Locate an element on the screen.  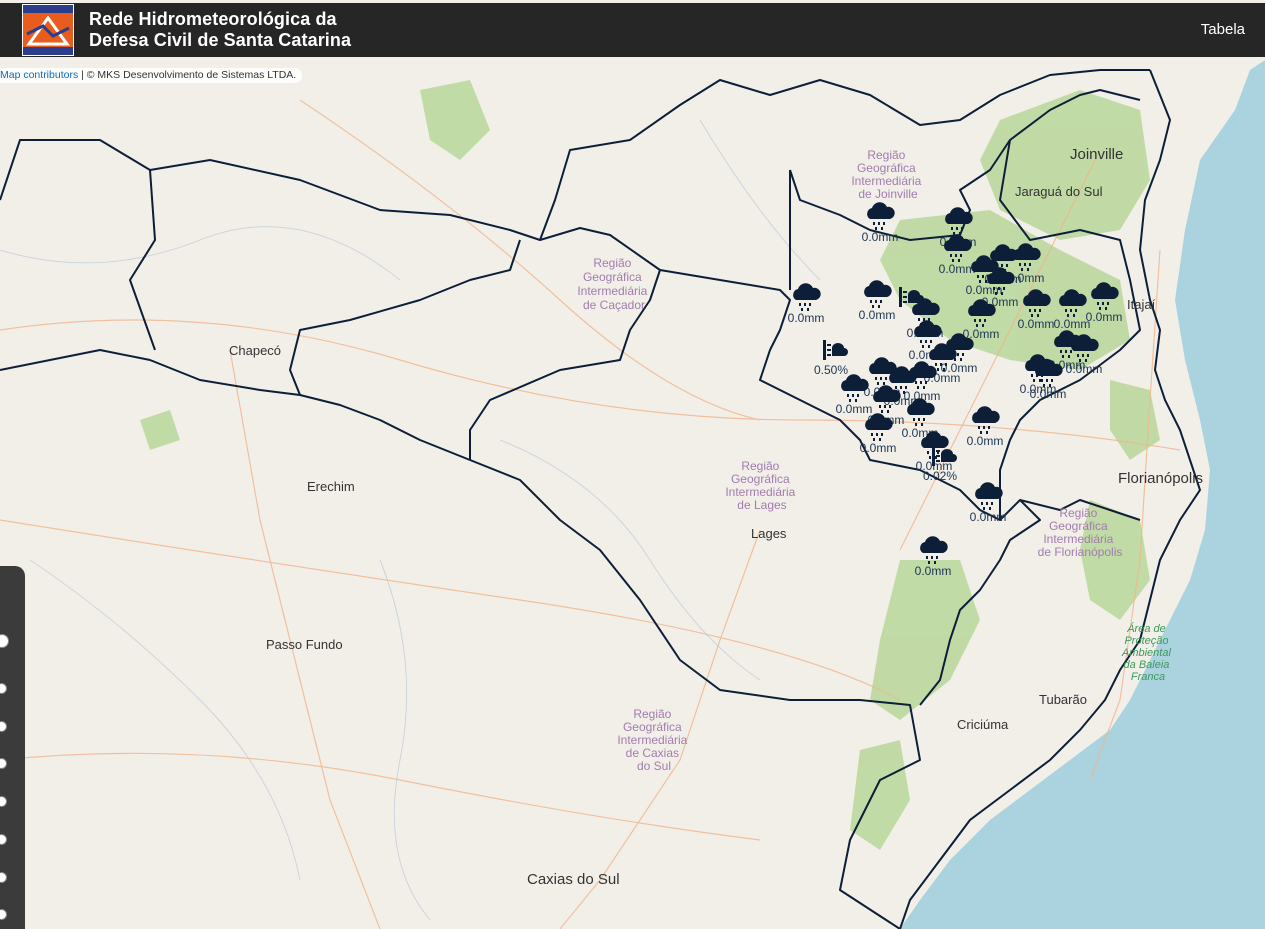
defesa-civil-logo is located at coordinates (48, 30).